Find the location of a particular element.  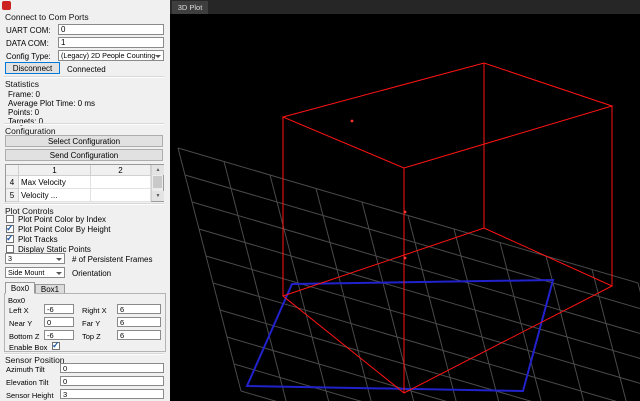

config-type-select: (Legacy) 2D People Counting is located at coordinates (111, 55).